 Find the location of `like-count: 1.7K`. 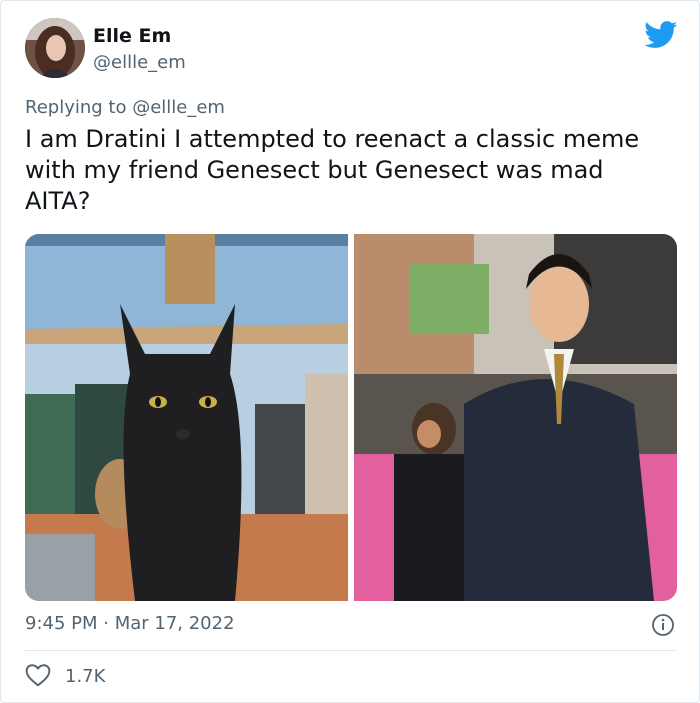

like-count: 1.7K is located at coordinates (85, 676).